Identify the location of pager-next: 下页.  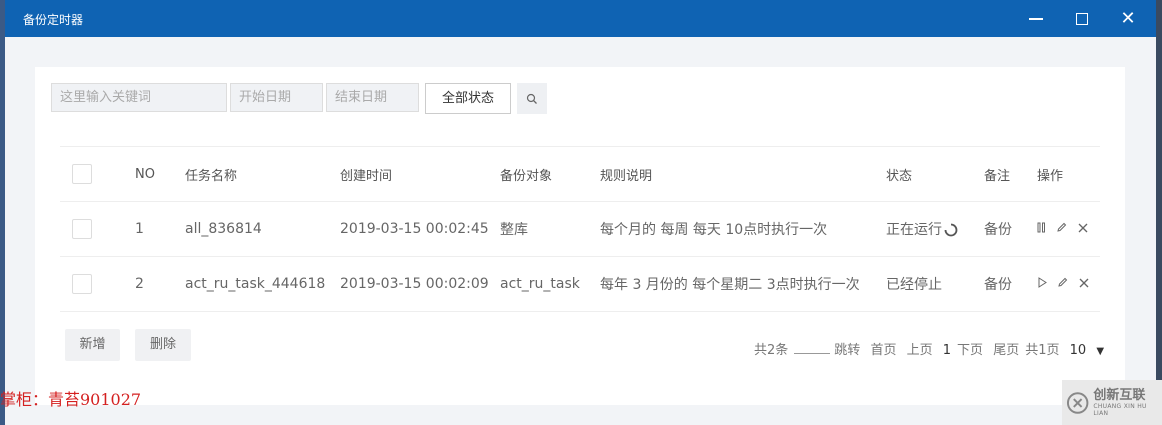
(970, 350).